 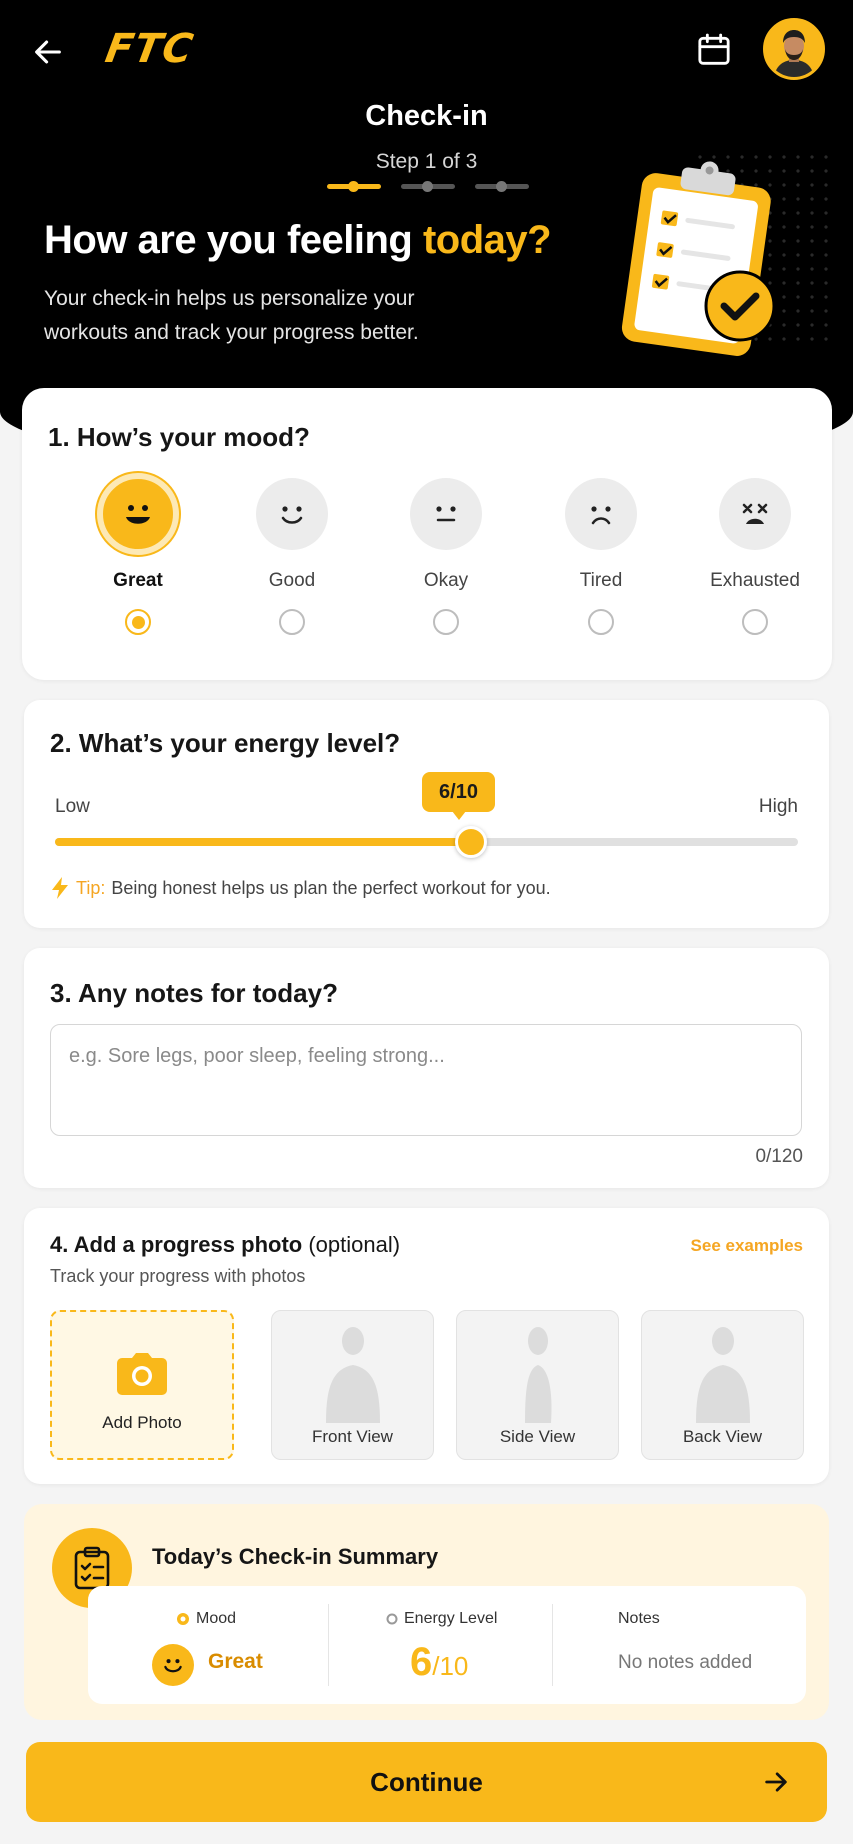 I want to click on app-logo: FTC, so click(x=149, y=49).